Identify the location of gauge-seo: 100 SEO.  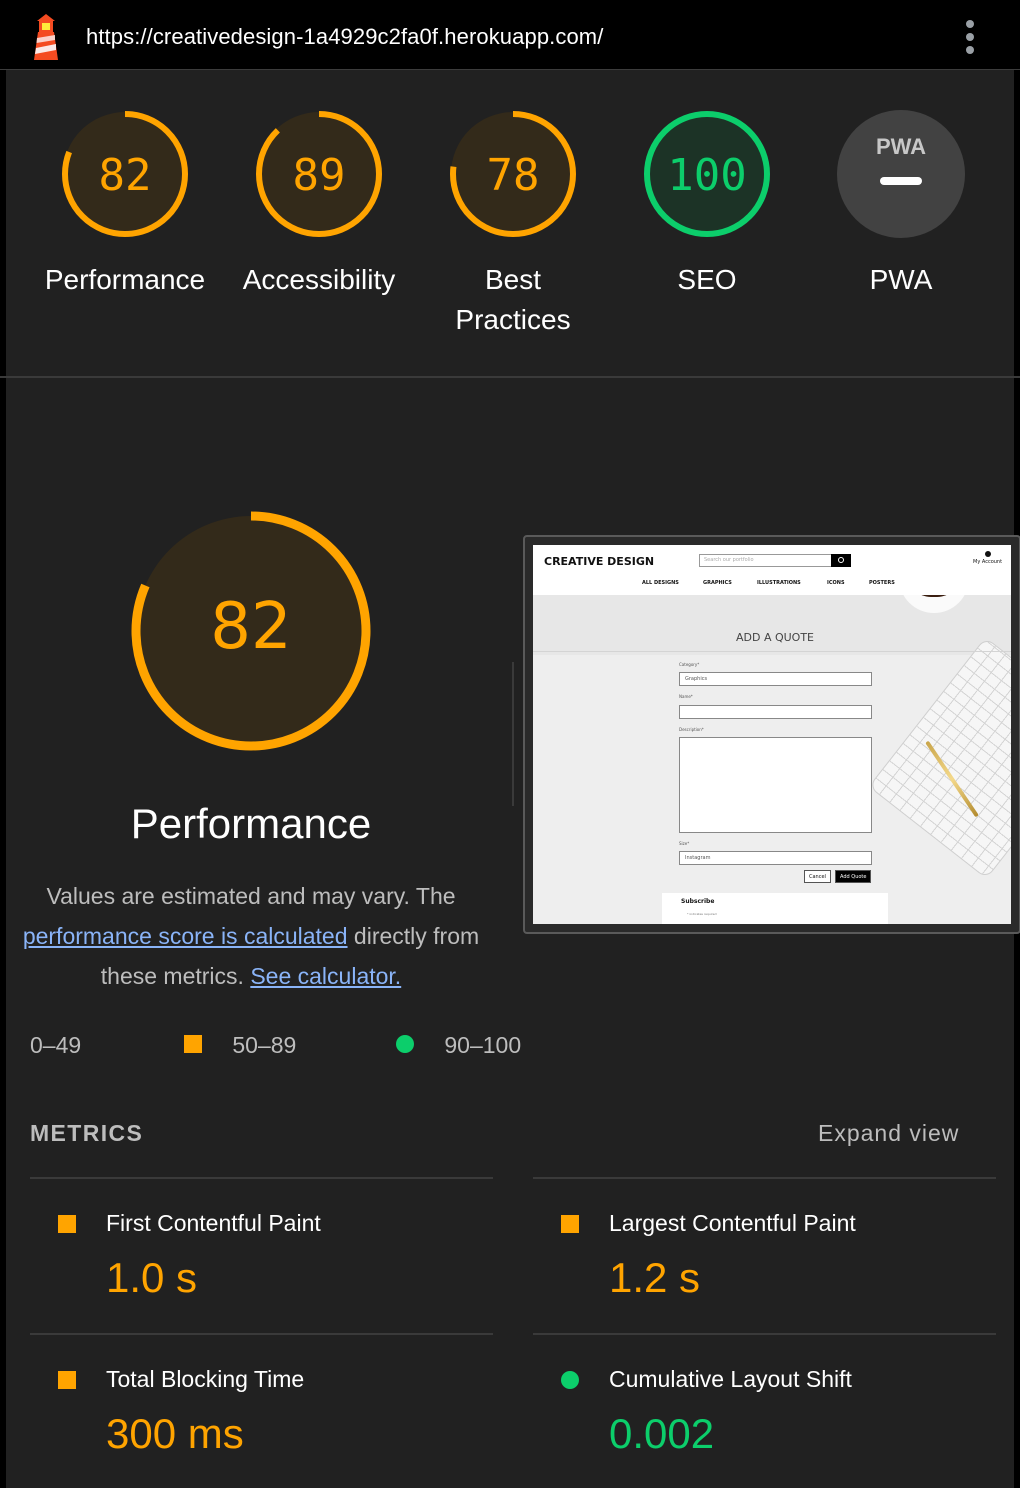
(707, 204).